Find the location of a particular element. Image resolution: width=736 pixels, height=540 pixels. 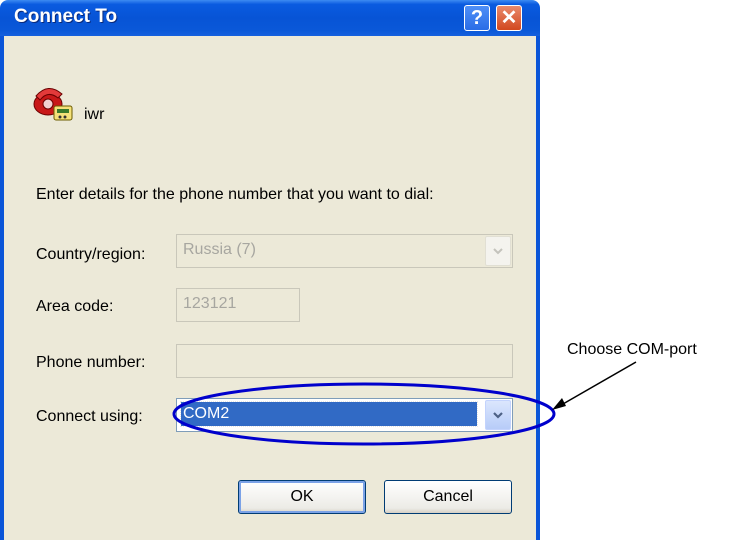

help-icon: ? is located at coordinates (477, 18).